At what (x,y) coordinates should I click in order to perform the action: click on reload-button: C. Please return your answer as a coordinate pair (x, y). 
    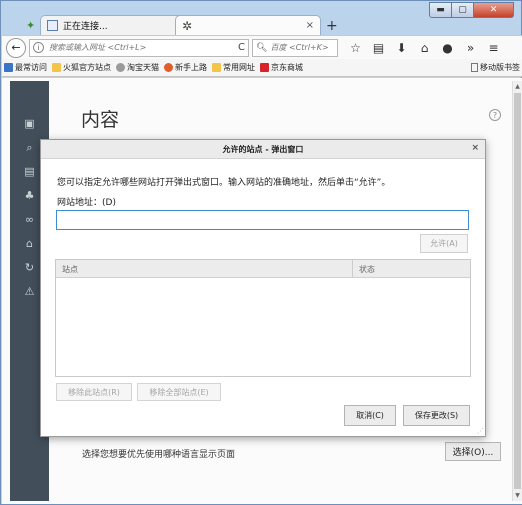
    Looking at the image, I should click on (241, 47).